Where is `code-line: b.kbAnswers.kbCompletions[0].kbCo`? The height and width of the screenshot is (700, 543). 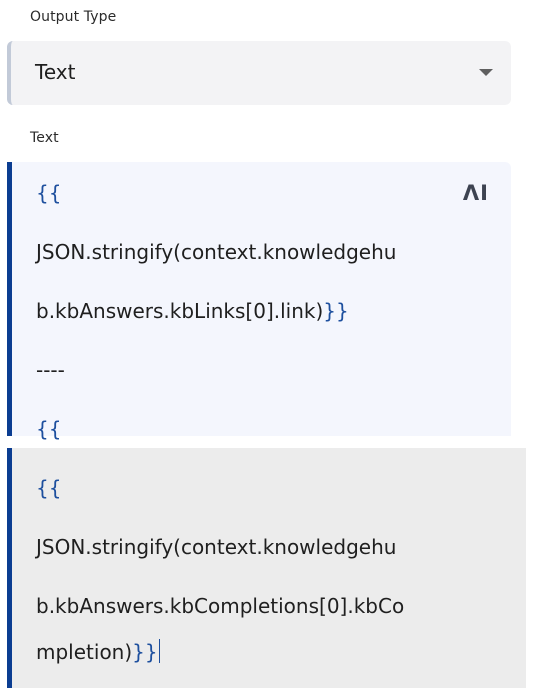
code-line: b.kbAnswers.kbCompletions[0].kbCo is located at coordinates (220, 606).